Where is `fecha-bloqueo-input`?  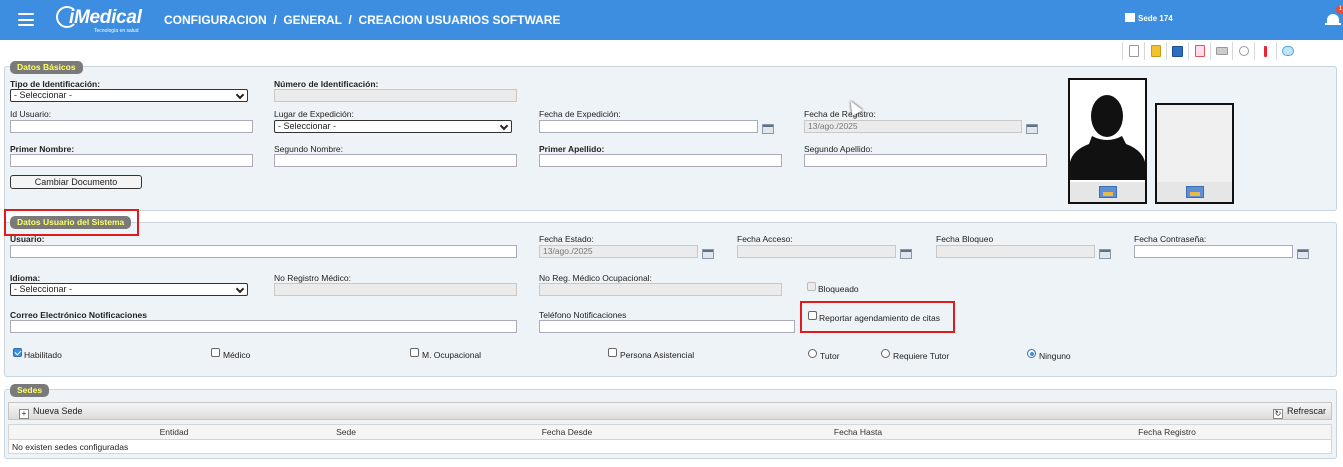
fecha-bloqueo-input is located at coordinates (1015, 251).